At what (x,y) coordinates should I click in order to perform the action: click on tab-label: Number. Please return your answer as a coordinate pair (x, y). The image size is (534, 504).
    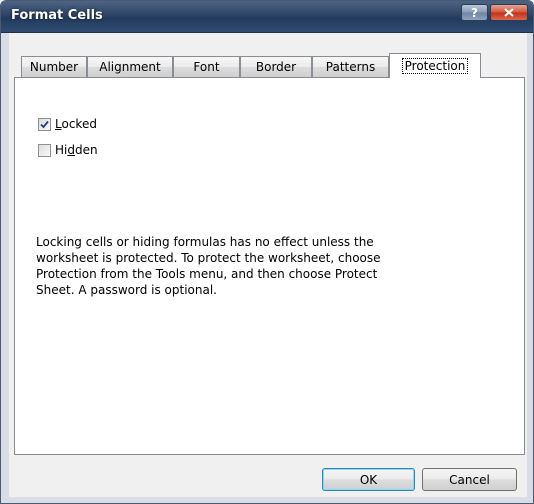
    Looking at the image, I should click on (54, 67).